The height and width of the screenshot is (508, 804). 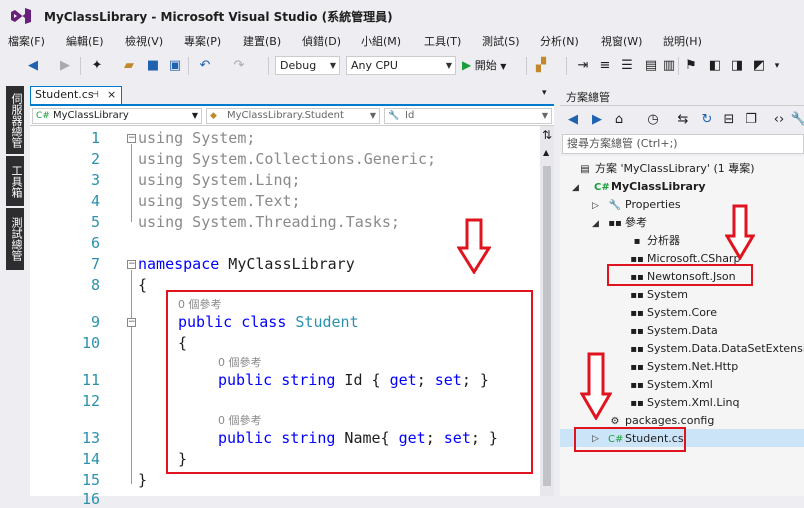 What do you see at coordinates (21, 16) in the screenshot?
I see `visual-studio-logo-icon` at bounding box center [21, 16].